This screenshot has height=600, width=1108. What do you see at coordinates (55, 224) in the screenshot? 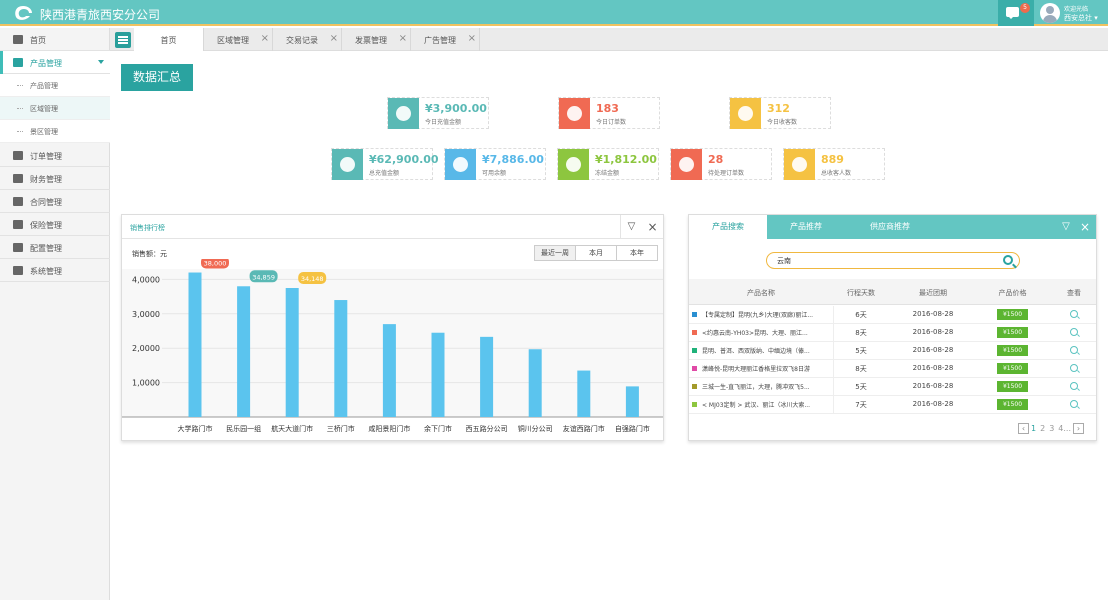
I see `sidebar-item-insurance: 保险管理` at bounding box center [55, 224].